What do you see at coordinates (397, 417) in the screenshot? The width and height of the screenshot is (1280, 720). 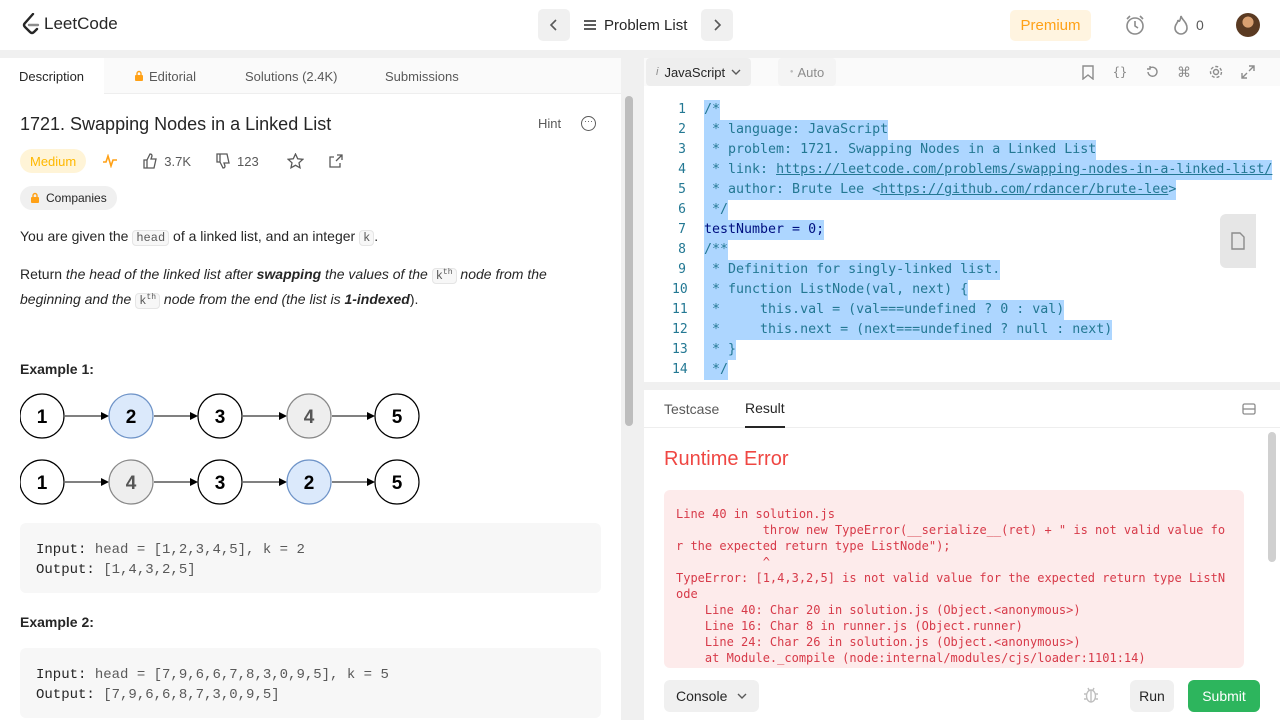 I see `list-node-value: 5` at bounding box center [397, 417].